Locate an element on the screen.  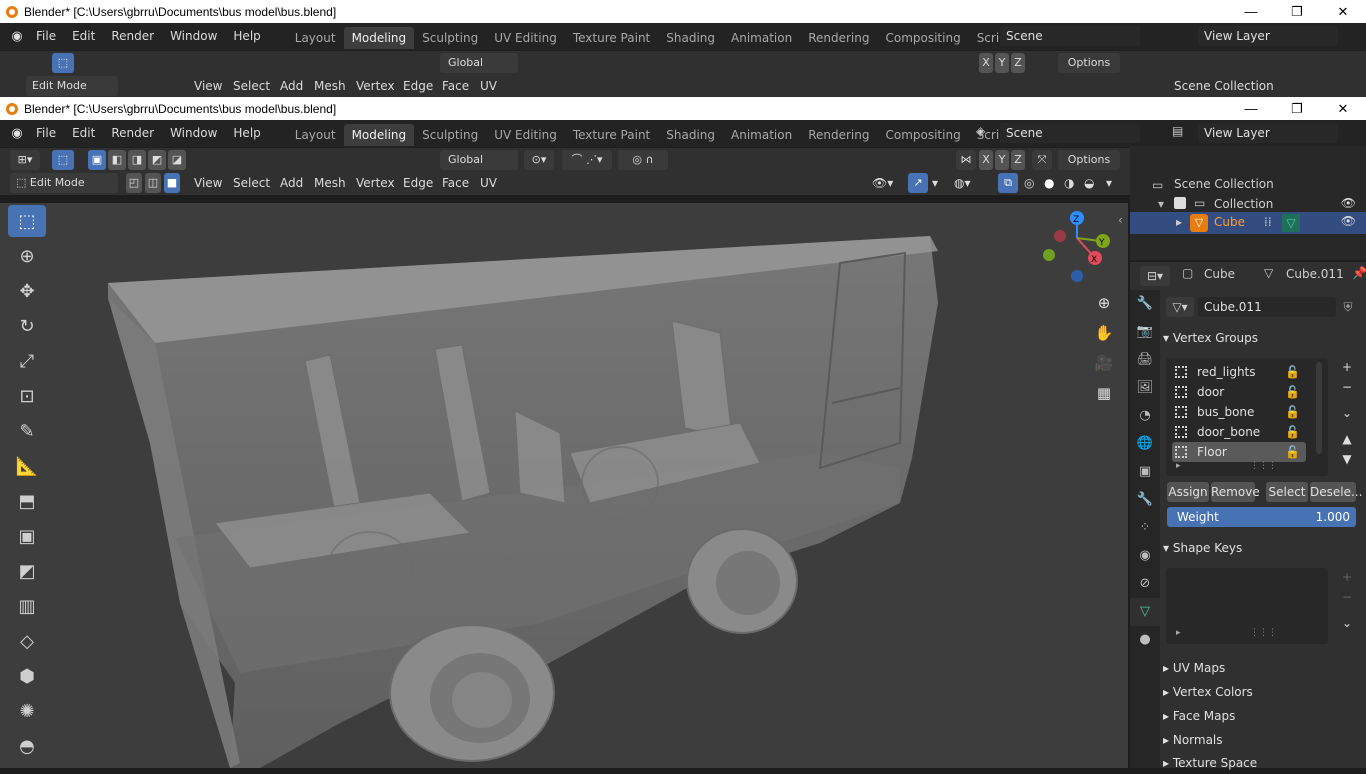
move-up-icon: ▲ is located at coordinates (1347, 439).